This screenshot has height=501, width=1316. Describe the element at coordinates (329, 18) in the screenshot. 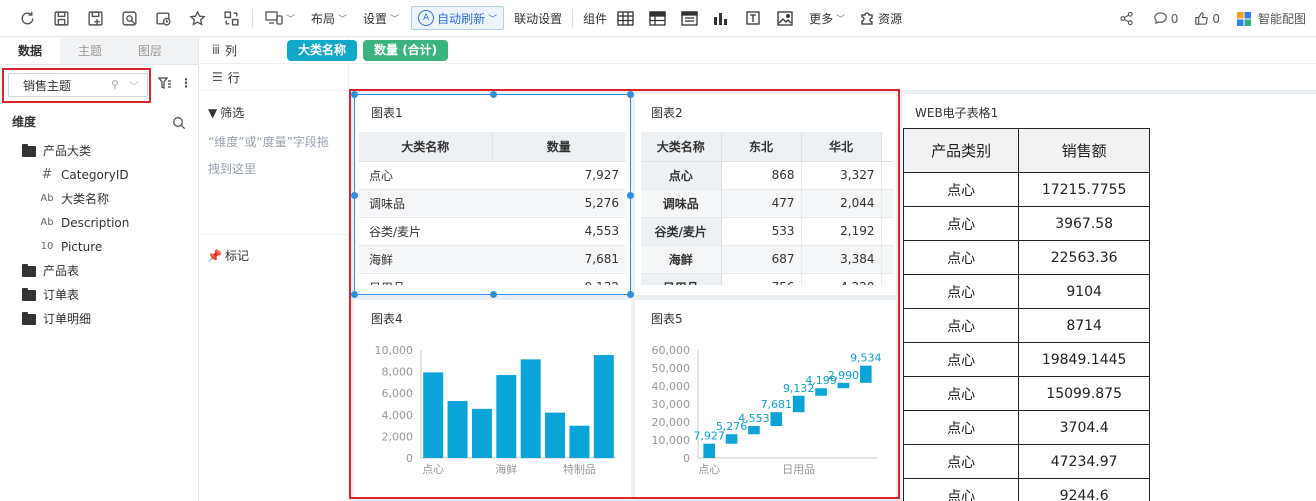

I see `layout-dropdown: 布局 ﹀` at that location.